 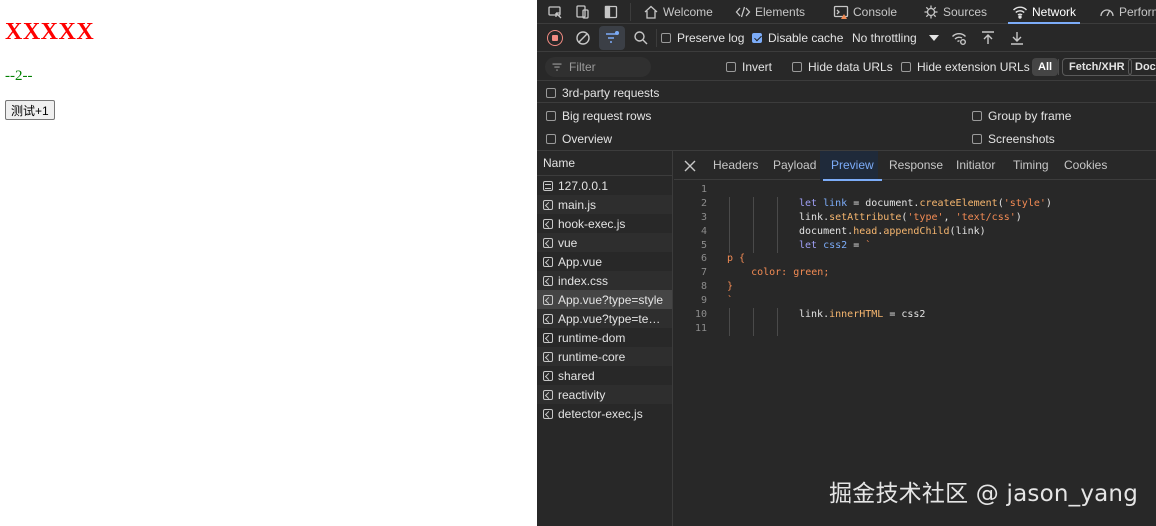 What do you see at coordinates (1107, 12) in the screenshot?
I see `performance-icon` at bounding box center [1107, 12].